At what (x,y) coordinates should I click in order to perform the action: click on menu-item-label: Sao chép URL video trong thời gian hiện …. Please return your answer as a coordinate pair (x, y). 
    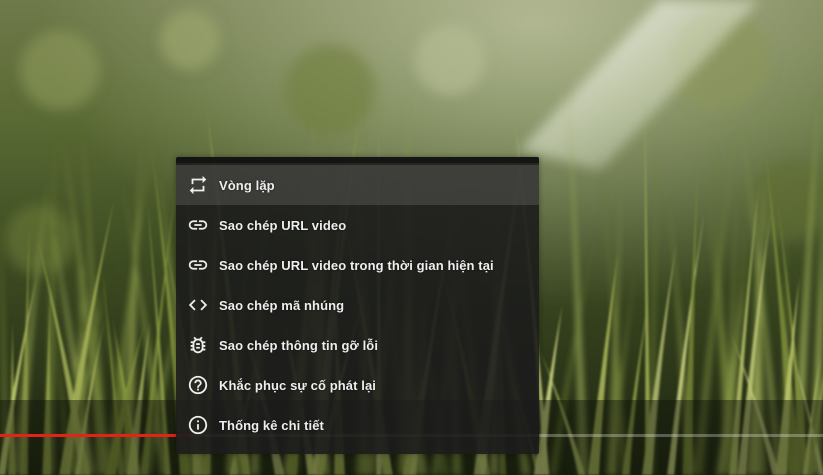
    Looking at the image, I should click on (356, 265).